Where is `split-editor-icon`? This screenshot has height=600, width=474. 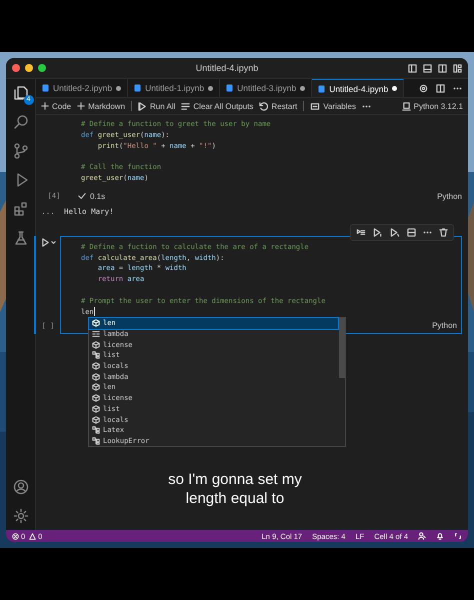 split-editor-icon is located at coordinates (440, 88).